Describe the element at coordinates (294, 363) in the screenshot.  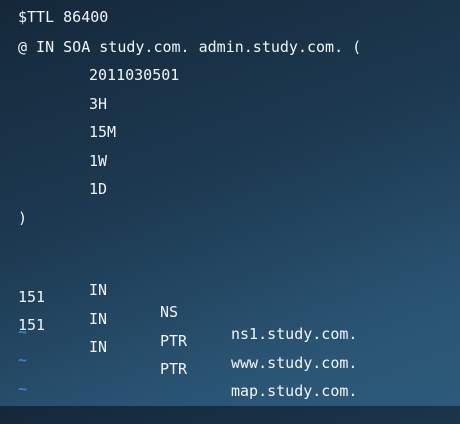
I see `record-target: www.study.com.` at that location.